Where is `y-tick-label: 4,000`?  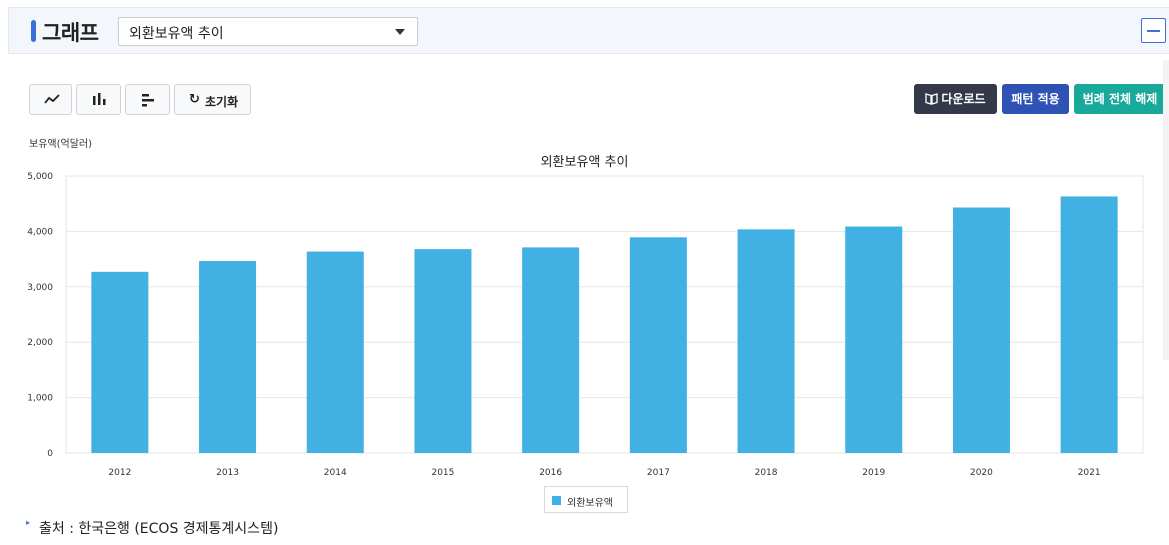
y-tick-label: 4,000 is located at coordinates (40, 232).